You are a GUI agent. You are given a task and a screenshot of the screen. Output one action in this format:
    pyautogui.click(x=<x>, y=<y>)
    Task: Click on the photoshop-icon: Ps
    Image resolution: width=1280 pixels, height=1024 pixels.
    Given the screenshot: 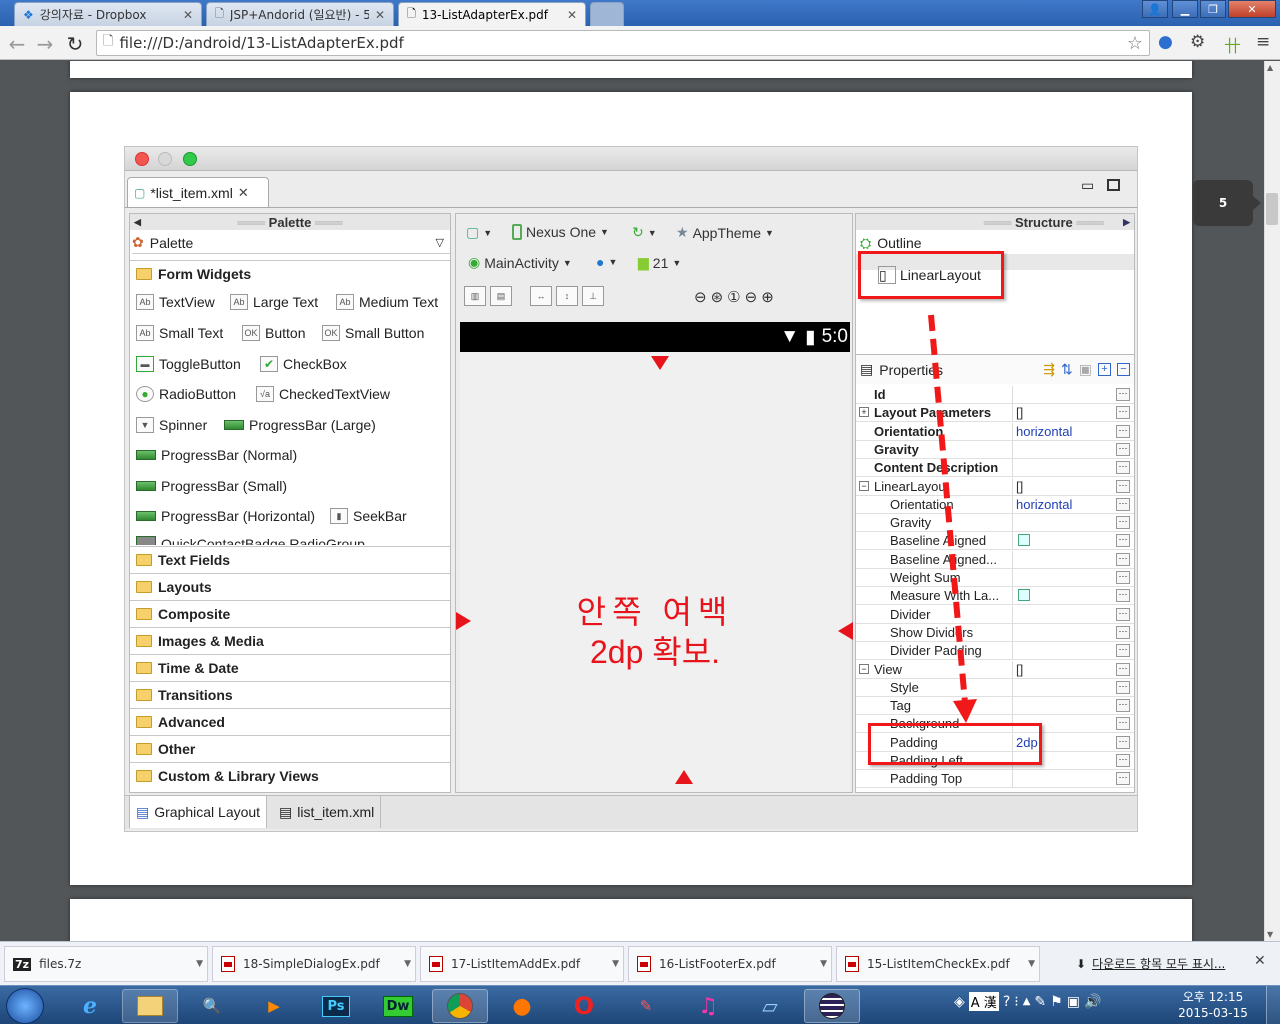 What is the action you would take?
    pyautogui.click(x=336, y=1006)
    